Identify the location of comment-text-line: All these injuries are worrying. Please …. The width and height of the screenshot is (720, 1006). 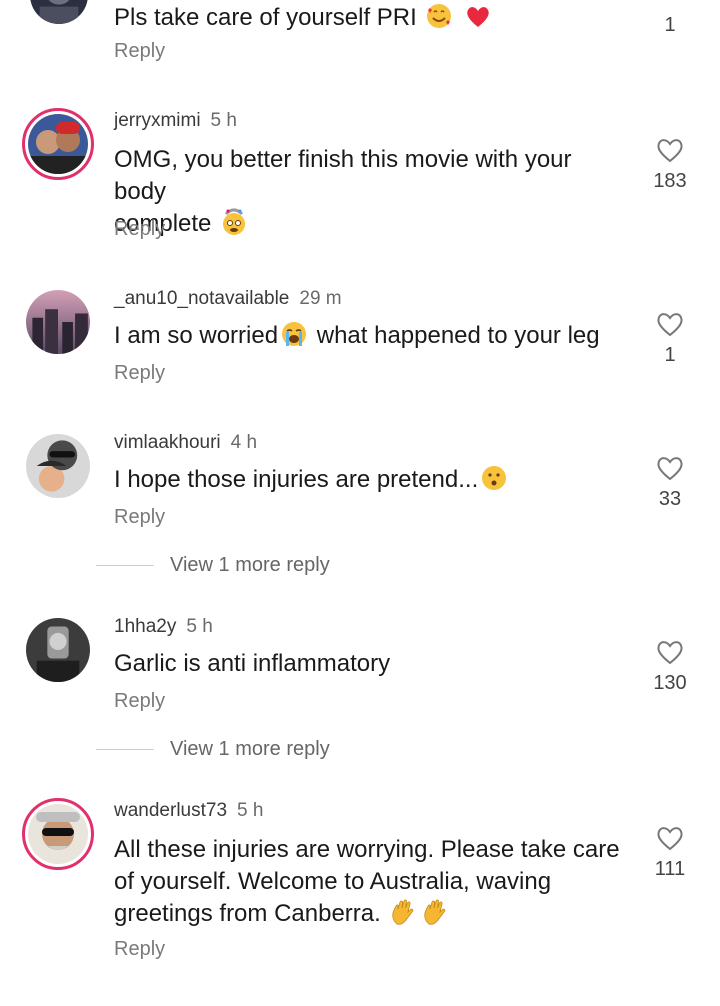
(367, 849).